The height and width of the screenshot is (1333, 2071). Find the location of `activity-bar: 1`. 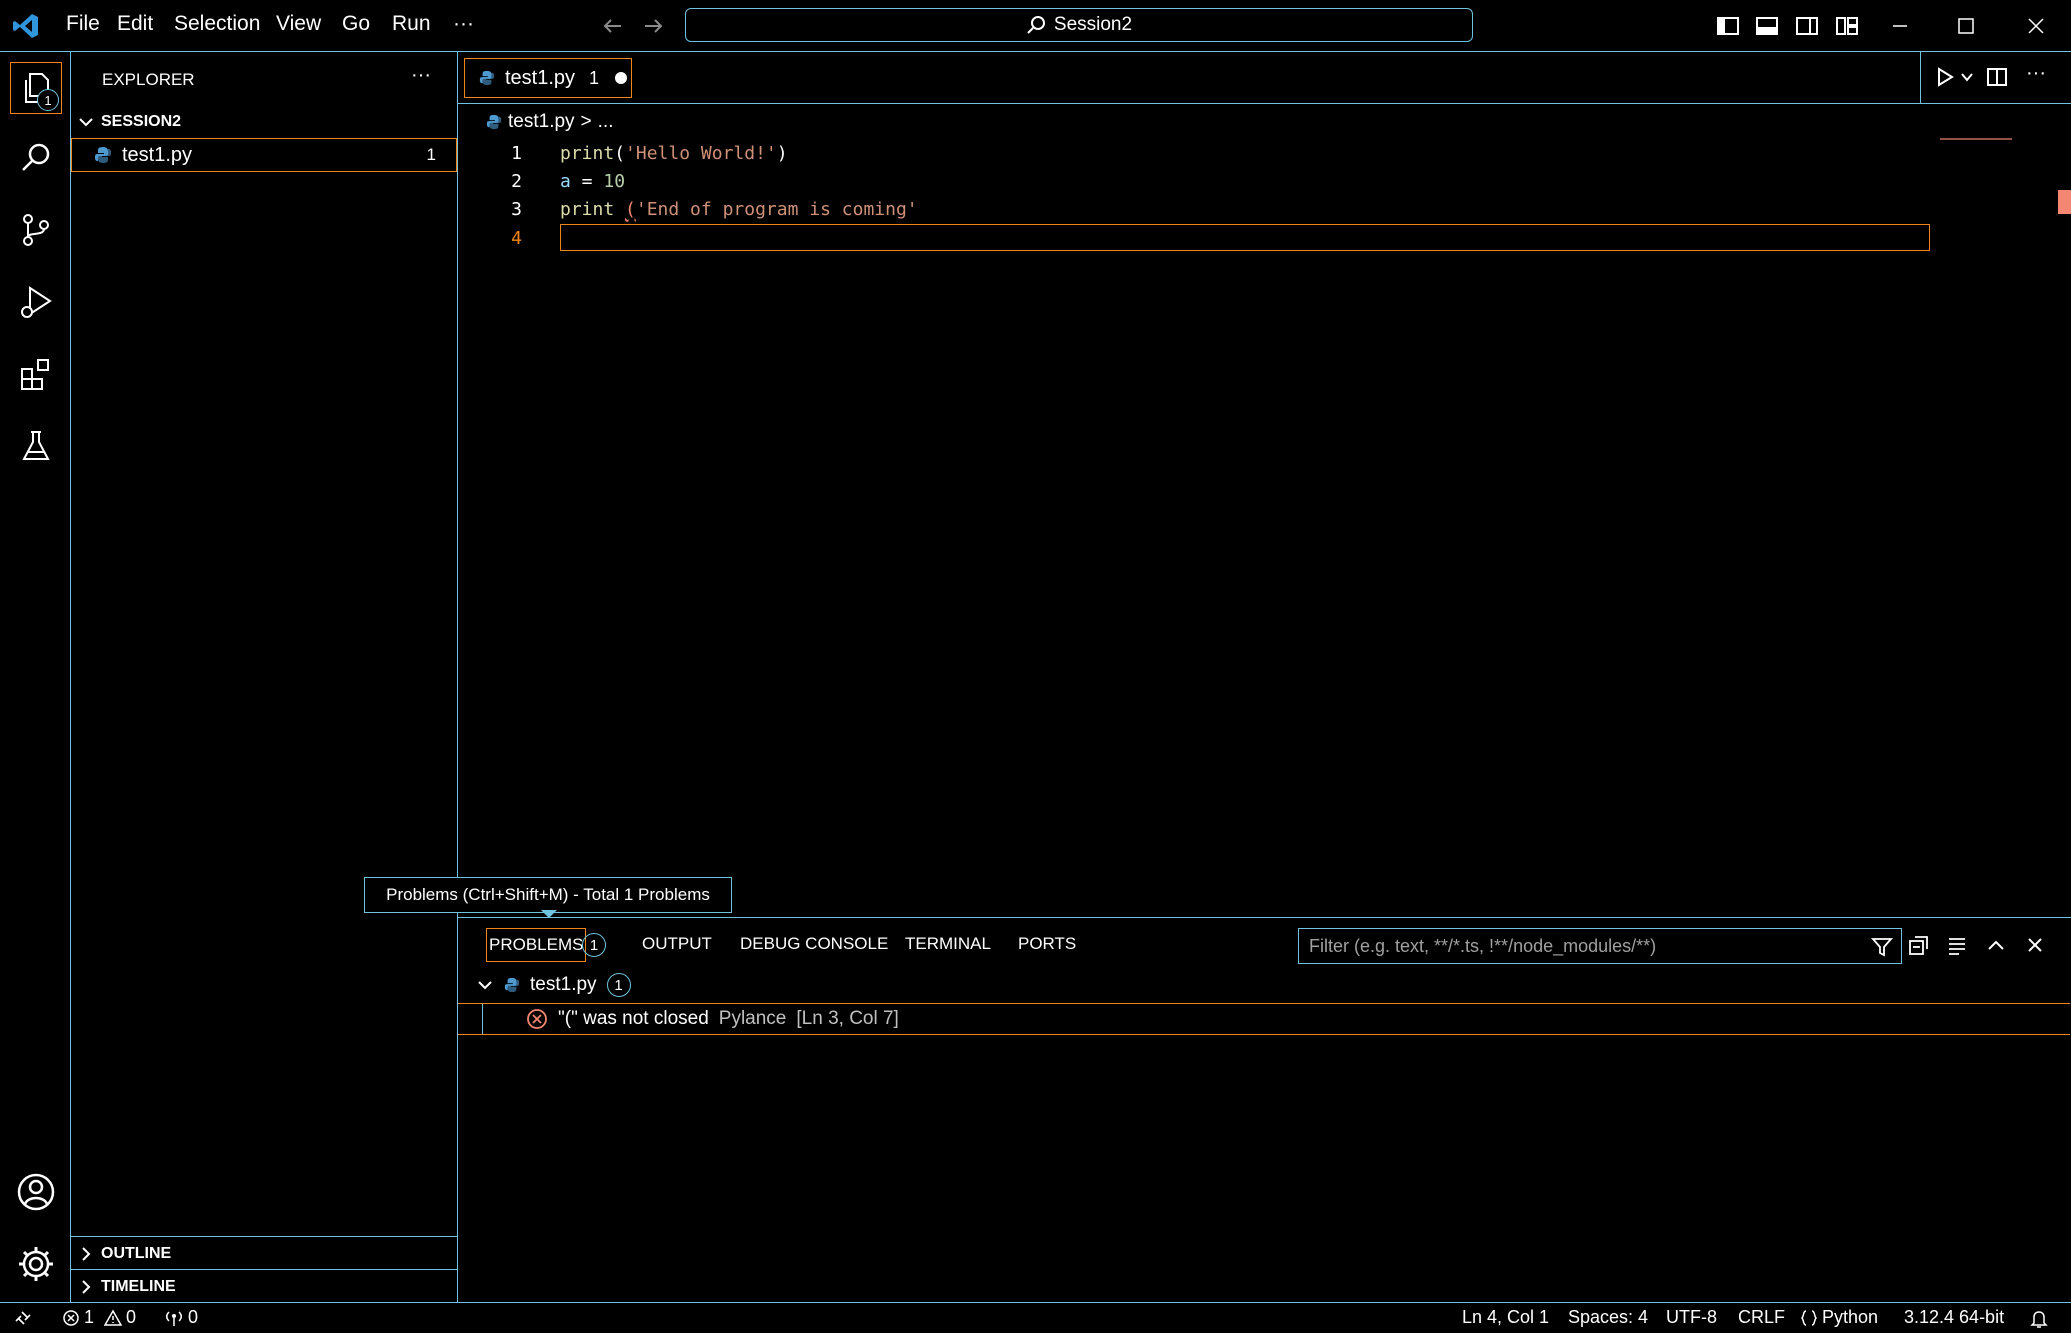

activity-bar: 1 is located at coordinates (35, 677).